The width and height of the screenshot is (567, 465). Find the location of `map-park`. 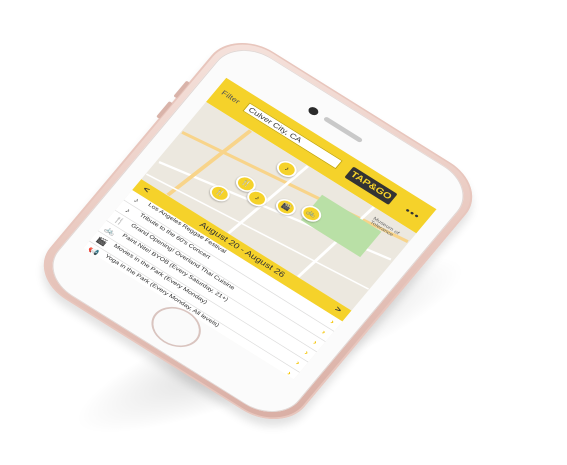

map-park is located at coordinates (341, 226).